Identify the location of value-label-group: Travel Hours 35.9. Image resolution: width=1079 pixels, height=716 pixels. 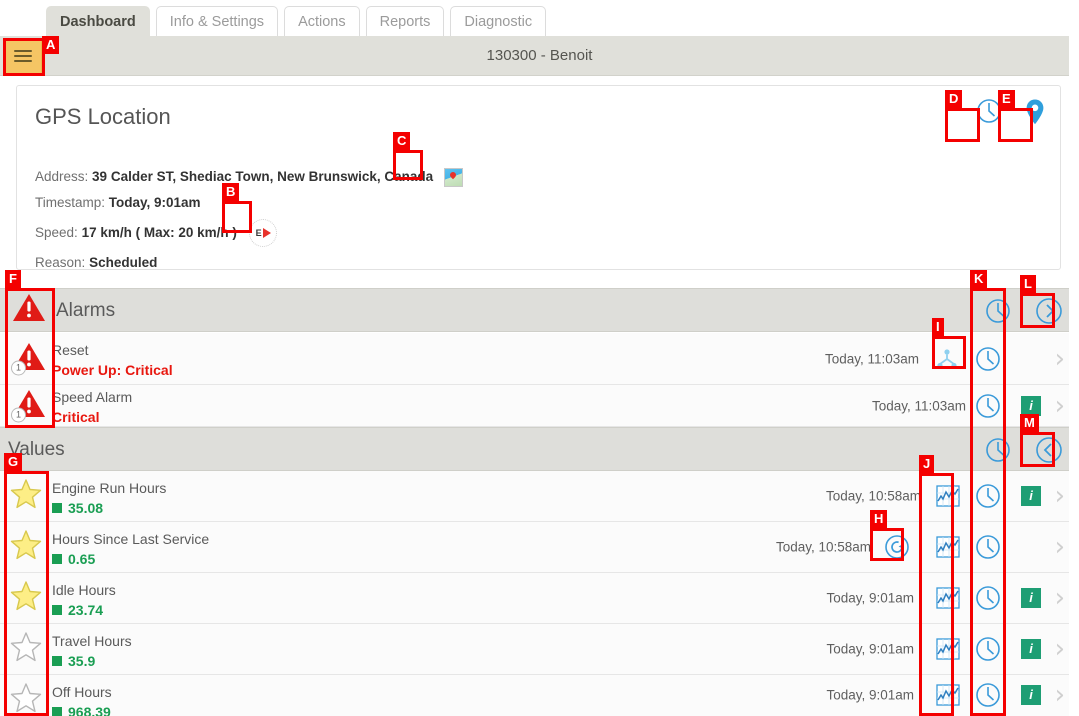
(92, 651).